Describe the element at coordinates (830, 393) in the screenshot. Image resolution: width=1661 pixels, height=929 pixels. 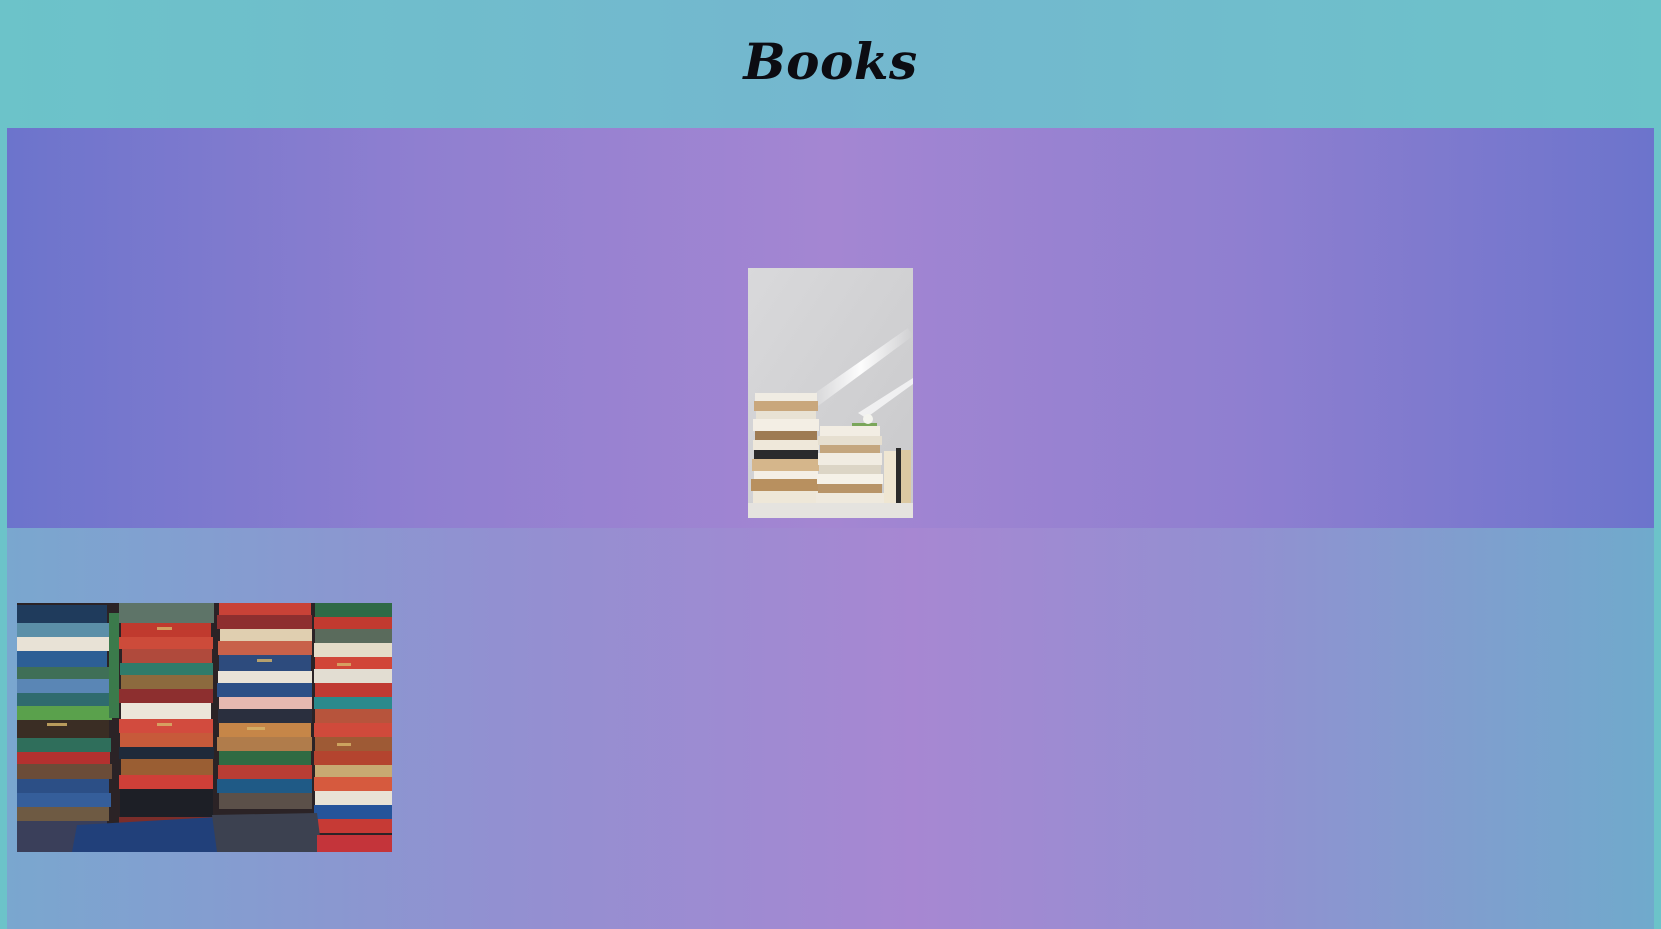
I see `stacked-books-photo` at that location.